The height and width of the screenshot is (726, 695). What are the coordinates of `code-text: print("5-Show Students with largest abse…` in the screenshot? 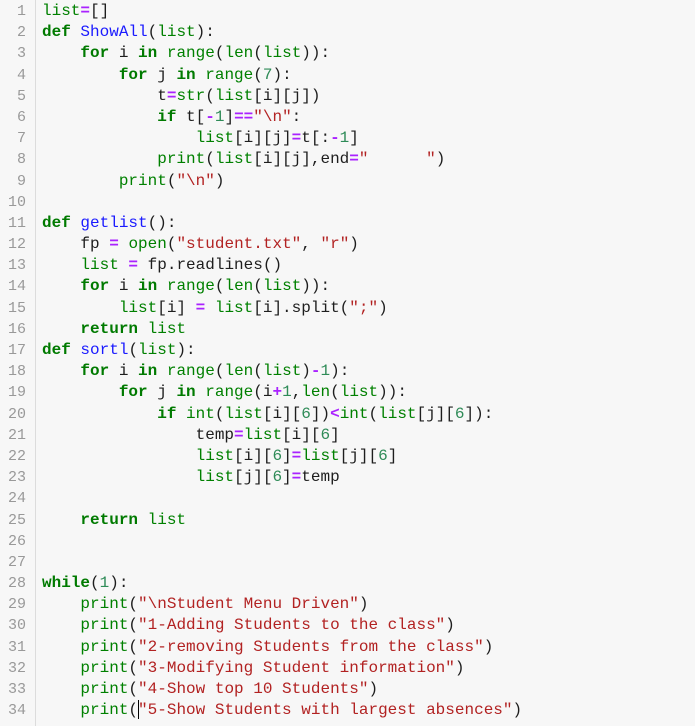 It's located at (282, 710).